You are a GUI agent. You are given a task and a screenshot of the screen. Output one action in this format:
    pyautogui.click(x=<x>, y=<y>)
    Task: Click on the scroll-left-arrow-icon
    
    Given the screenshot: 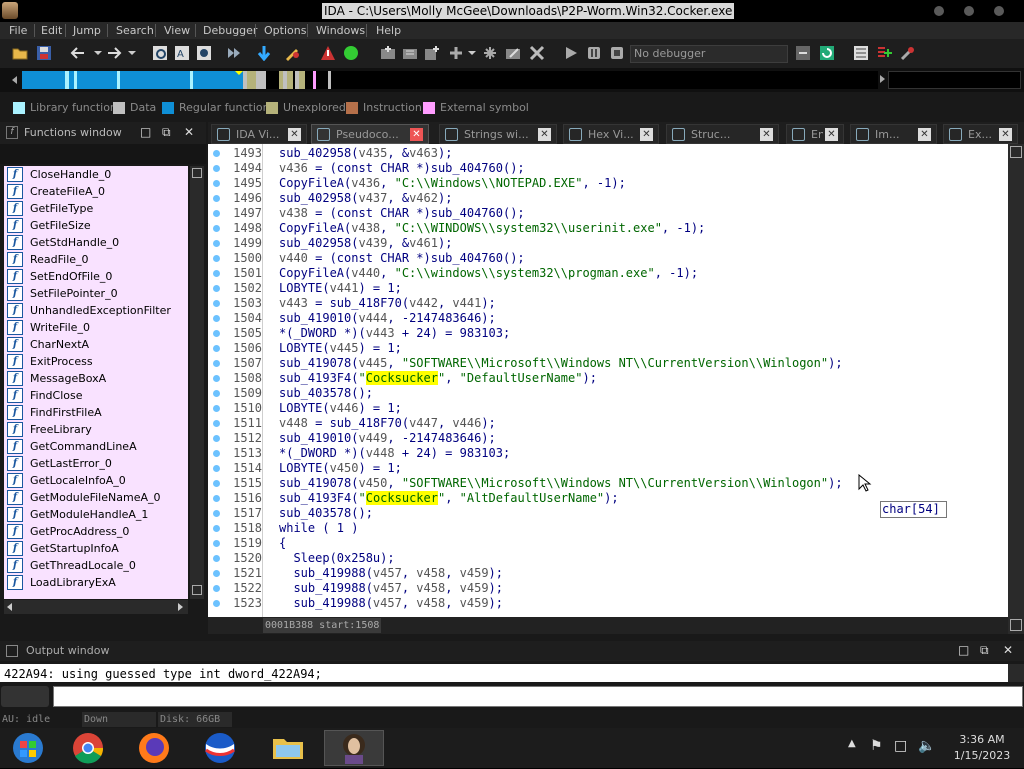 What is the action you would take?
    pyautogui.click(x=10, y=607)
    